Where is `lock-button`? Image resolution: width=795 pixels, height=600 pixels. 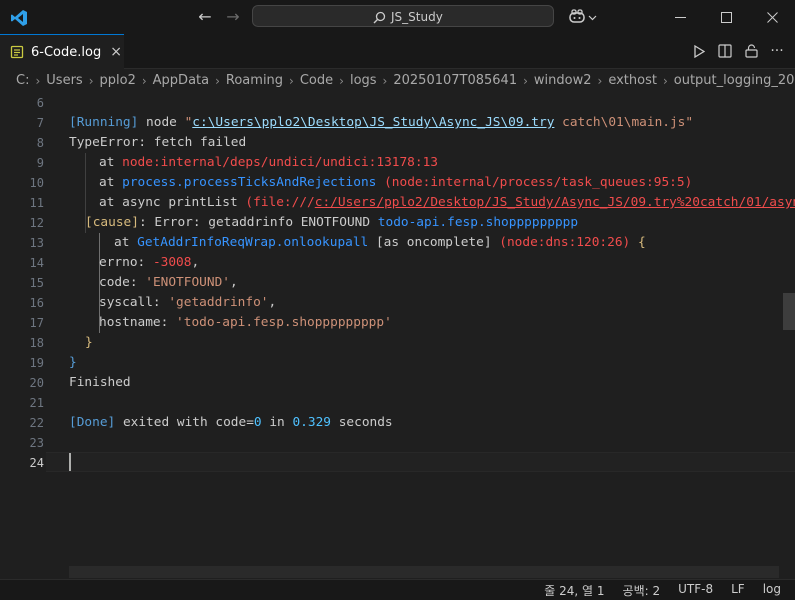 lock-button is located at coordinates (751, 51).